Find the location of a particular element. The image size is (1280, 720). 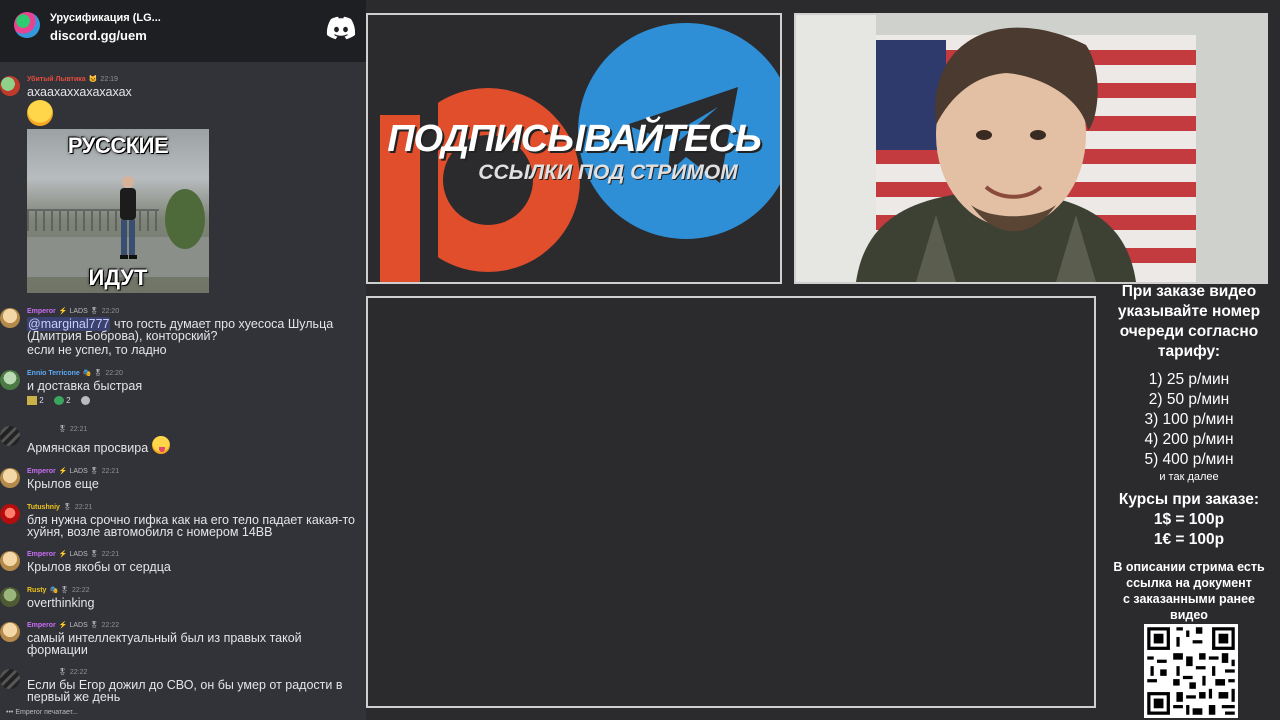

webcam-feed is located at coordinates (1031, 148).